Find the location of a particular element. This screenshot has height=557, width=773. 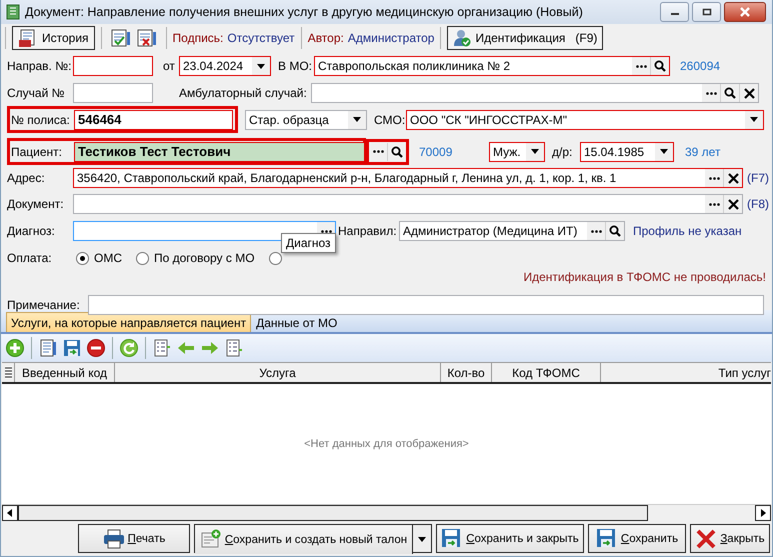

column-header: Услуга is located at coordinates (278, 372).